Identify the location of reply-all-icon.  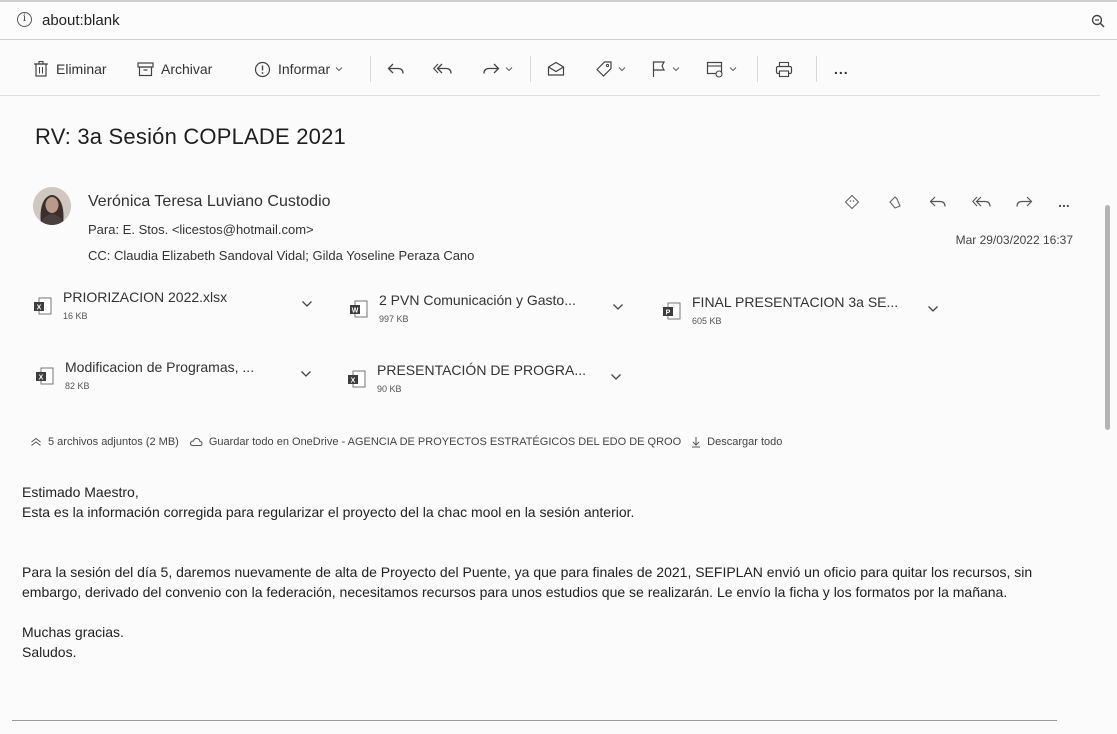
(981, 201).